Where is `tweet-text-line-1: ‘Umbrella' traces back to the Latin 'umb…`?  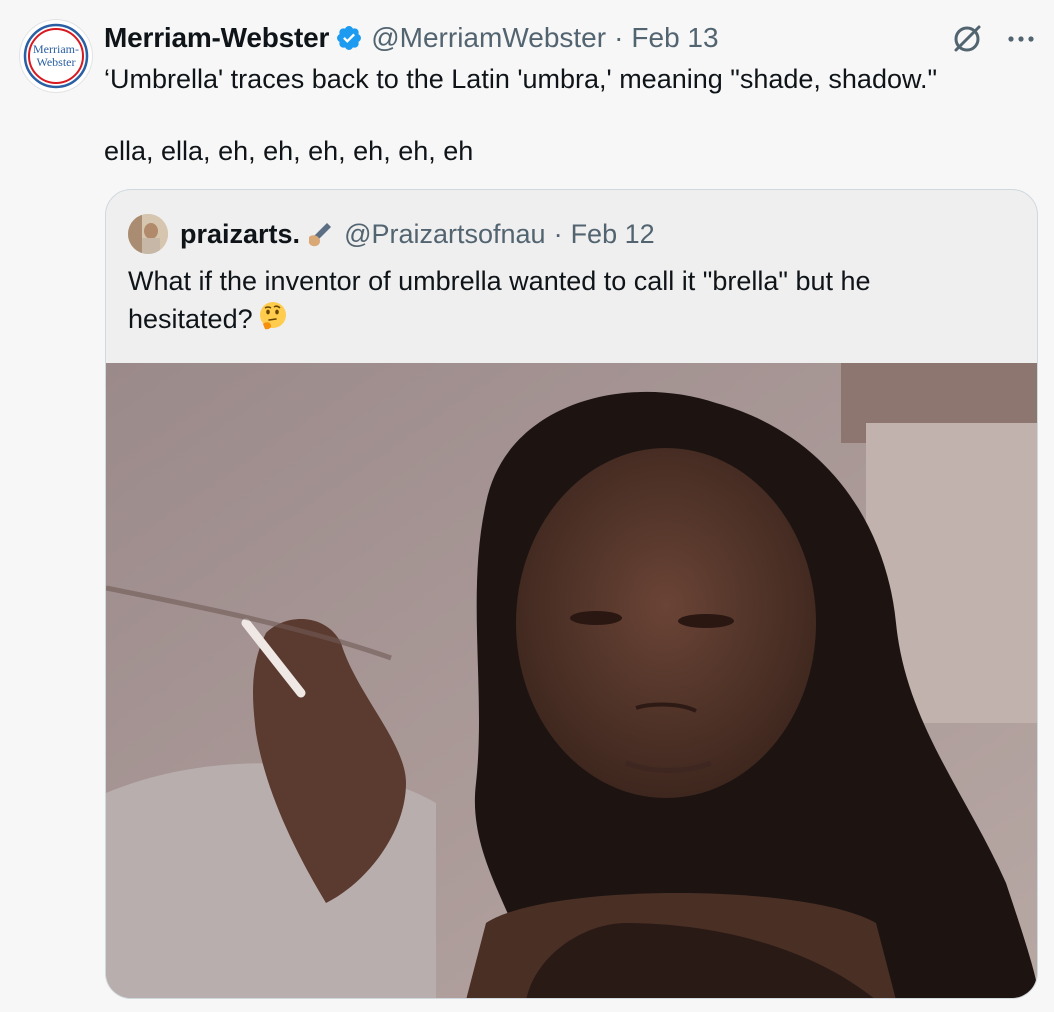 tweet-text-line-1: ‘Umbrella' traces back to the Latin 'umb… is located at coordinates (521, 79).